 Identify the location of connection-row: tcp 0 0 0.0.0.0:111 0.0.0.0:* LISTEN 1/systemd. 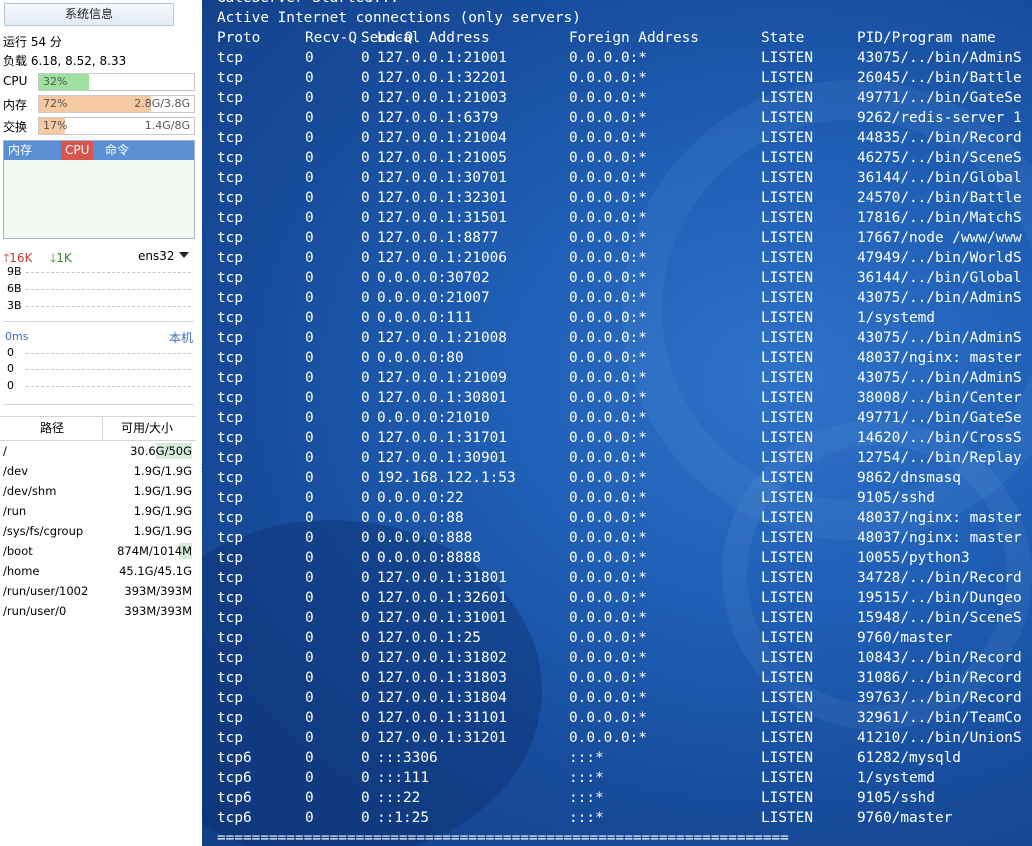
(576, 318).